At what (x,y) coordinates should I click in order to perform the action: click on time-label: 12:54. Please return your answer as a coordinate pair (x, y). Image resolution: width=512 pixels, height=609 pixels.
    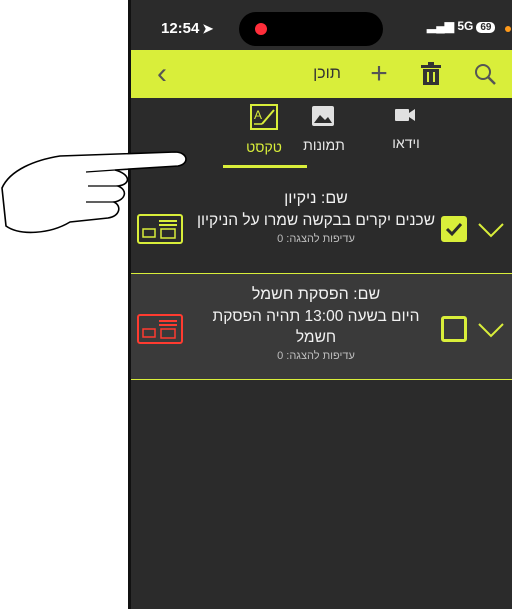
    Looking at the image, I should click on (180, 28).